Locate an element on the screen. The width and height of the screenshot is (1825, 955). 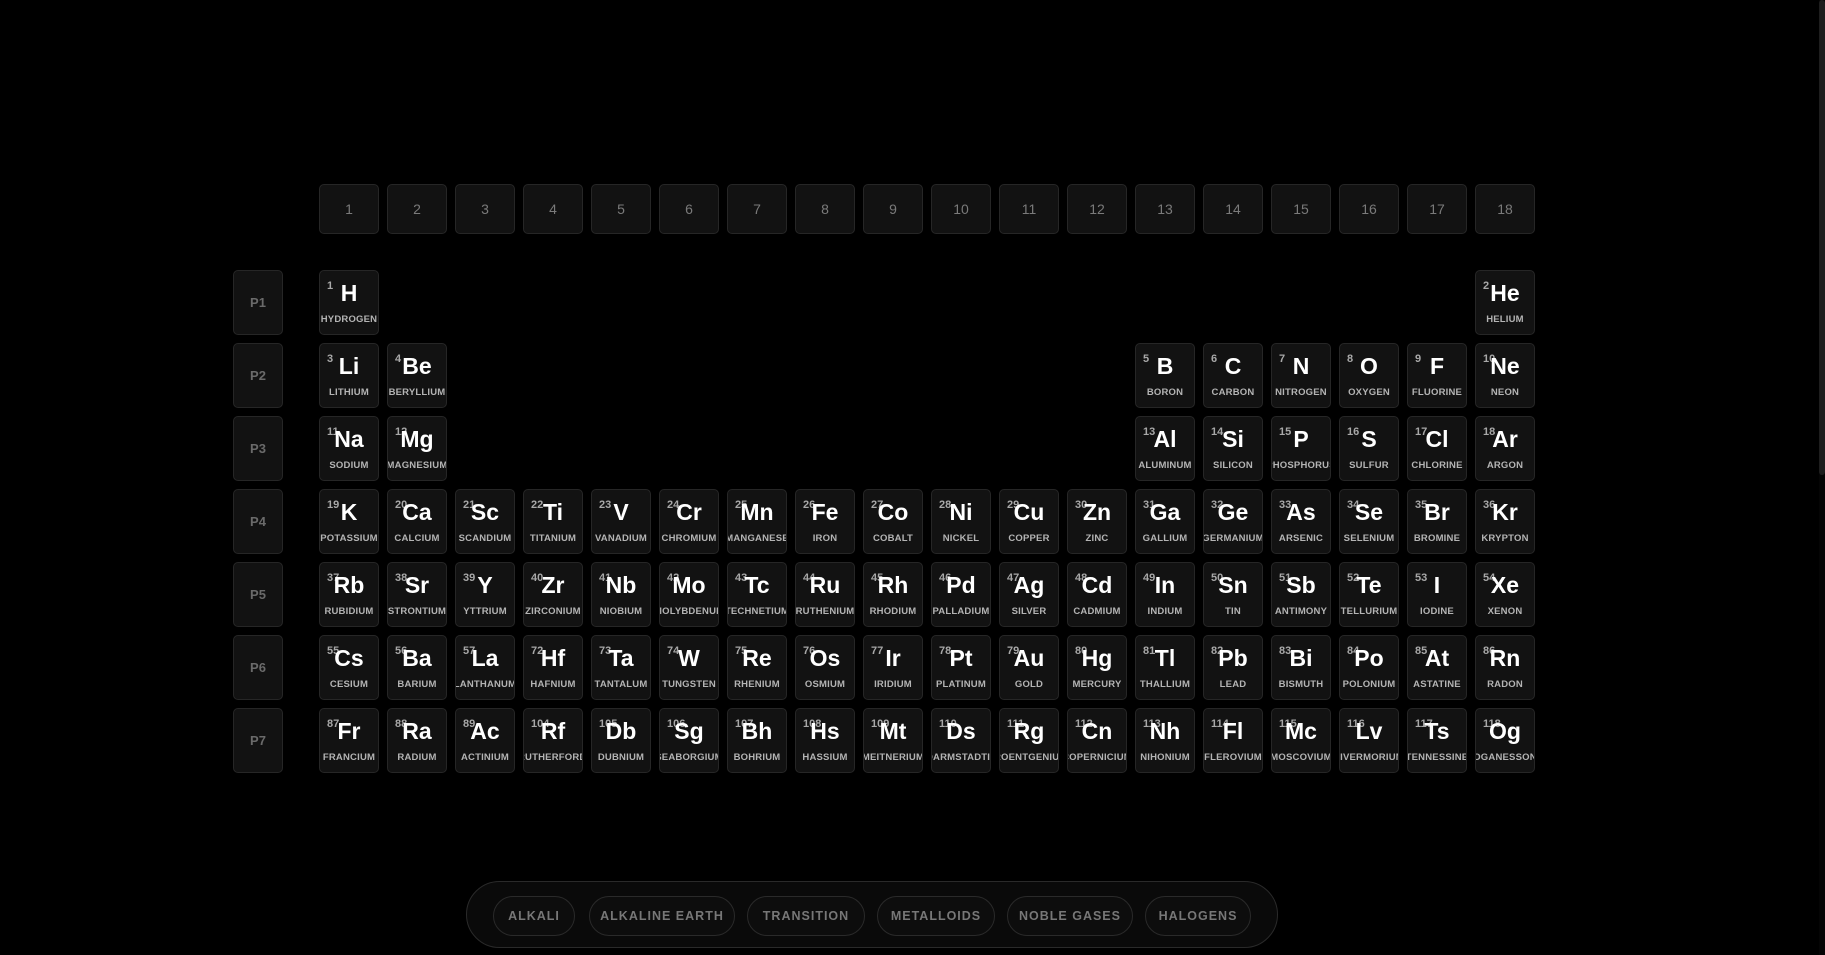
element-tile-sc: 21 Sc SCANDIUM is located at coordinates (485, 521).